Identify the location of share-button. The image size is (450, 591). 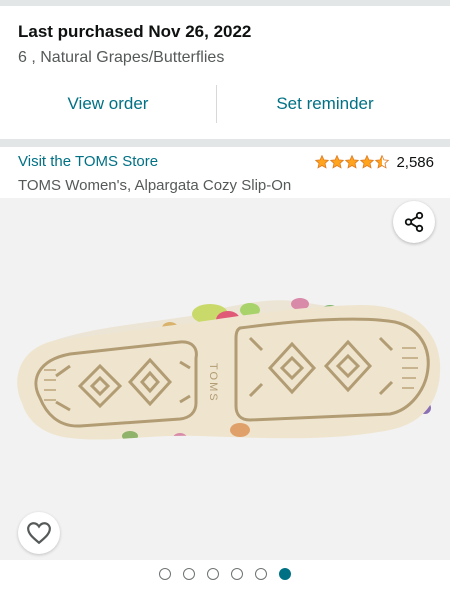
(414, 222).